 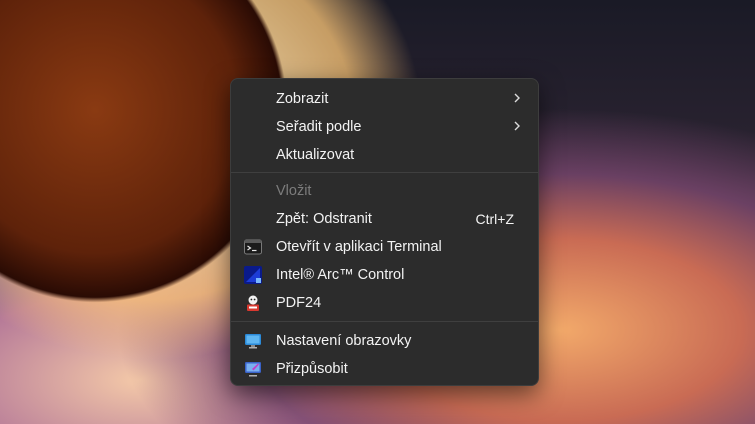 I want to click on menu-item-label: Zobrazit, so click(x=302, y=99).